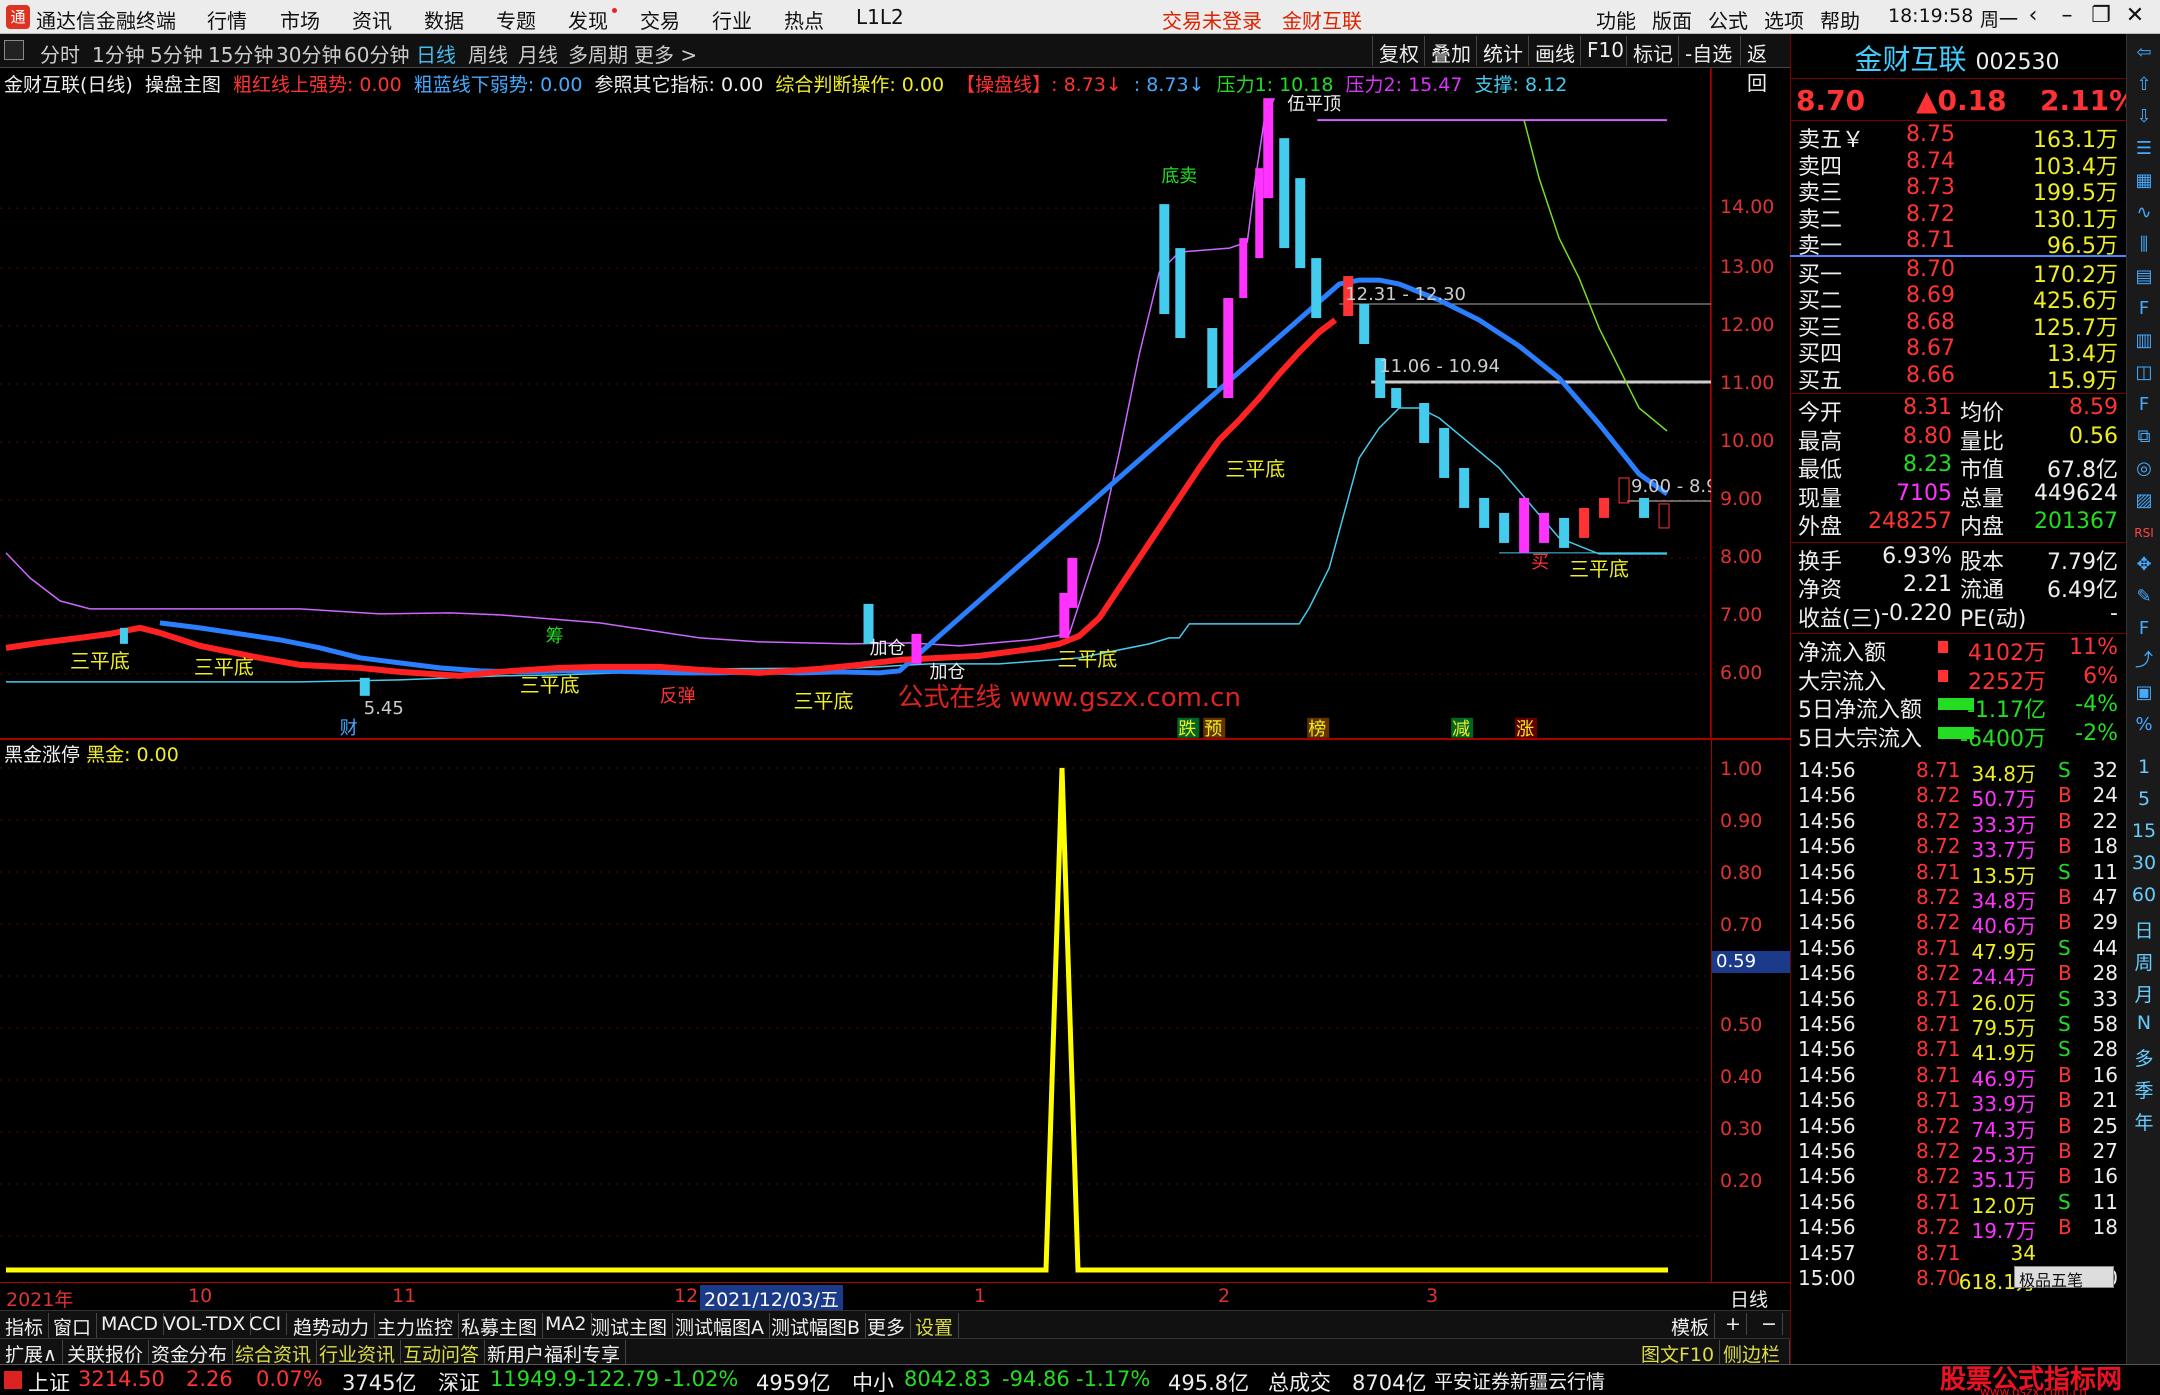 The image size is (2160, 1395). What do you see at coordinates (14, 50) in the screenshot?
I see `toggle-icon` at bounding box center [14, 50].